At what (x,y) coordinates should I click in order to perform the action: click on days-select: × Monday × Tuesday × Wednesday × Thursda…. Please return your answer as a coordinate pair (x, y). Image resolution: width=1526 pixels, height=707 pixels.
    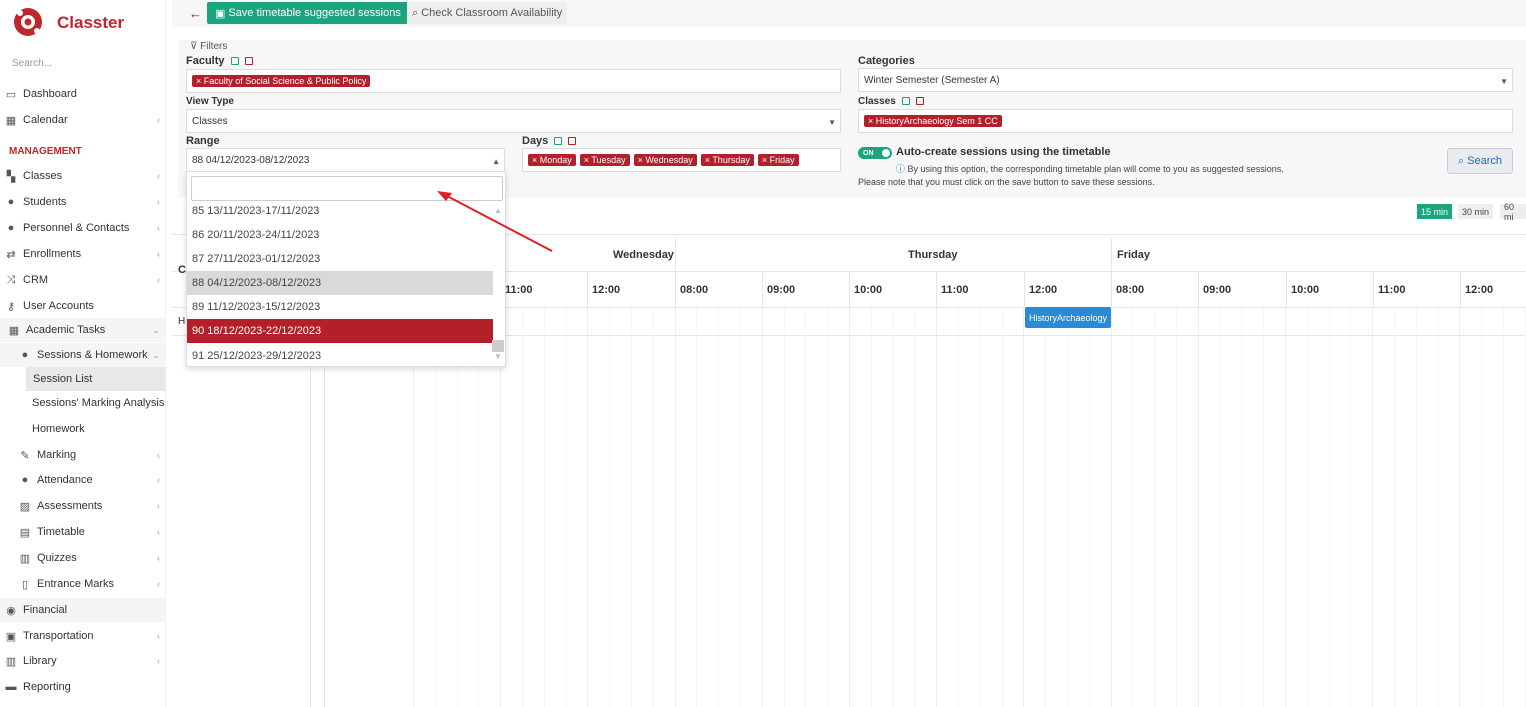
    Looking at the image, I should click on (681, 160).